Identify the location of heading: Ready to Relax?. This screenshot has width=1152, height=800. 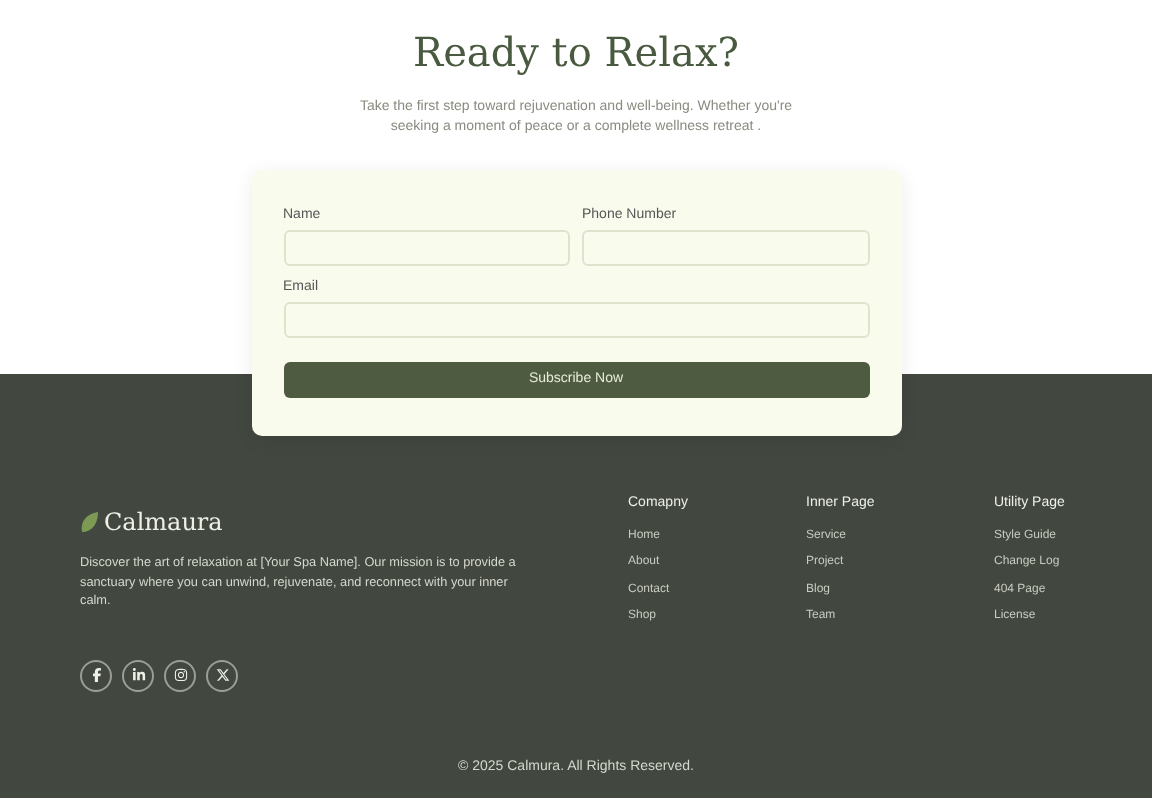
(576, 53).